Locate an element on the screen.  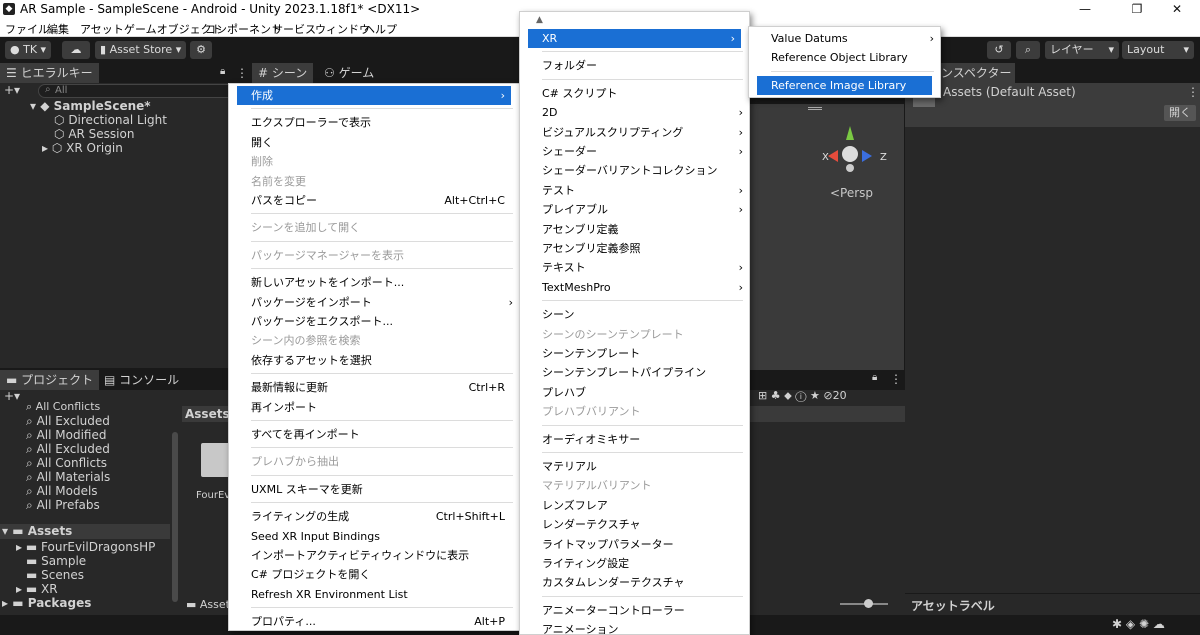
folder-item: ▬ Scenes is located at coordinates (55, 575).